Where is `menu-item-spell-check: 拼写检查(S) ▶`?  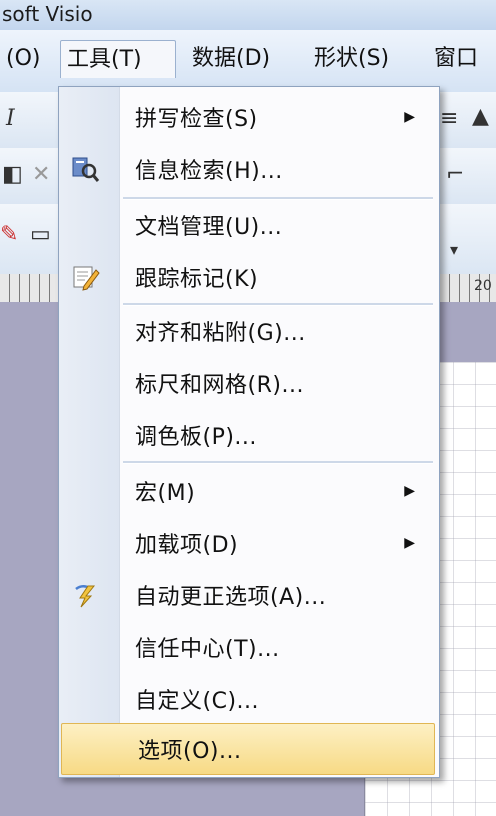
menu-item-spell-check: 拼写检查(S) ▶ is located at coordinates (248, 117).